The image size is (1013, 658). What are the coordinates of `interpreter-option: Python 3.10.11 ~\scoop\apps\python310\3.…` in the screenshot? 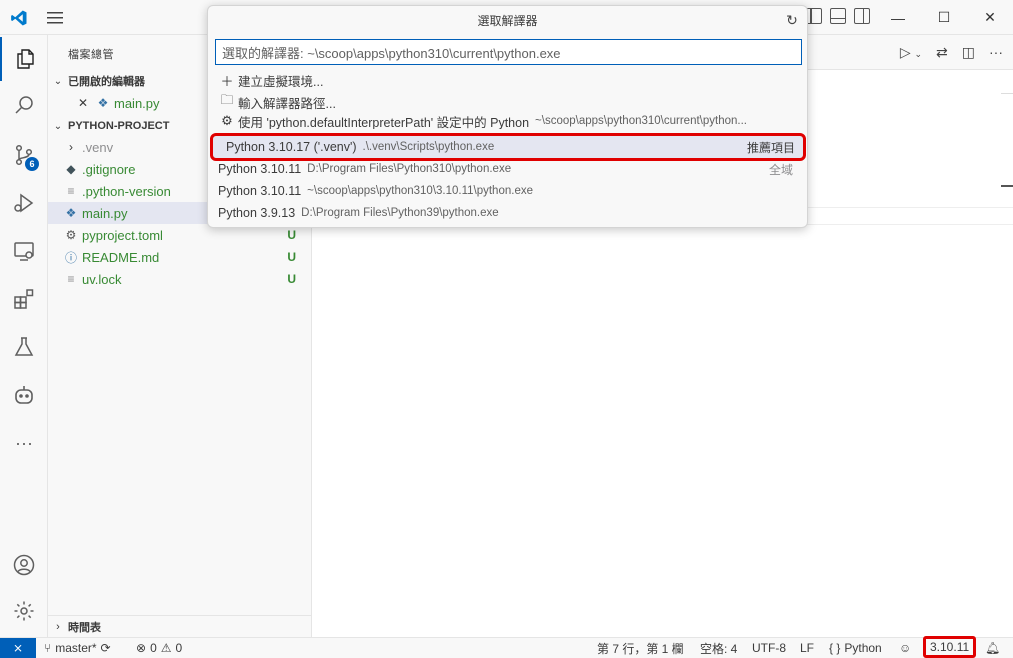 It's located at (509, 191).